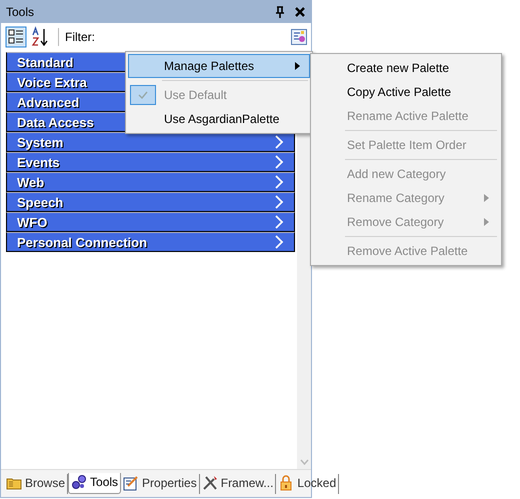  I want to click on palette-menu-icon, so click(299, 36).